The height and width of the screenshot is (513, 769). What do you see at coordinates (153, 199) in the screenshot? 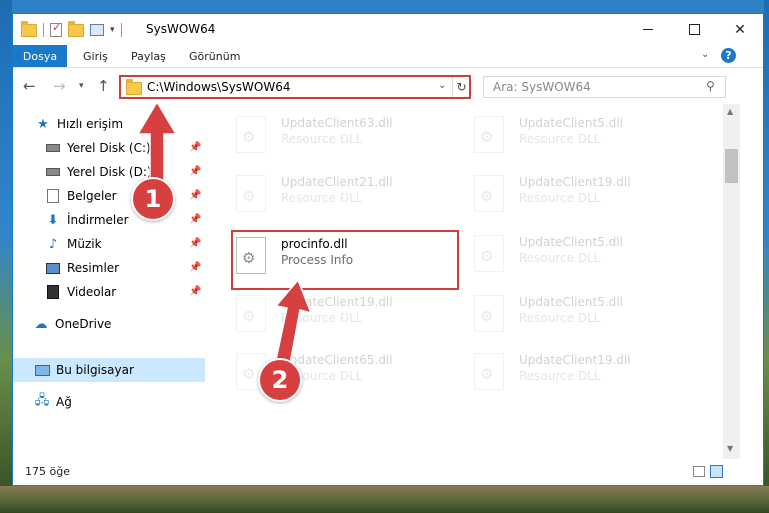
I see `step-1-badge: 1` at bounding box center [153, 199].